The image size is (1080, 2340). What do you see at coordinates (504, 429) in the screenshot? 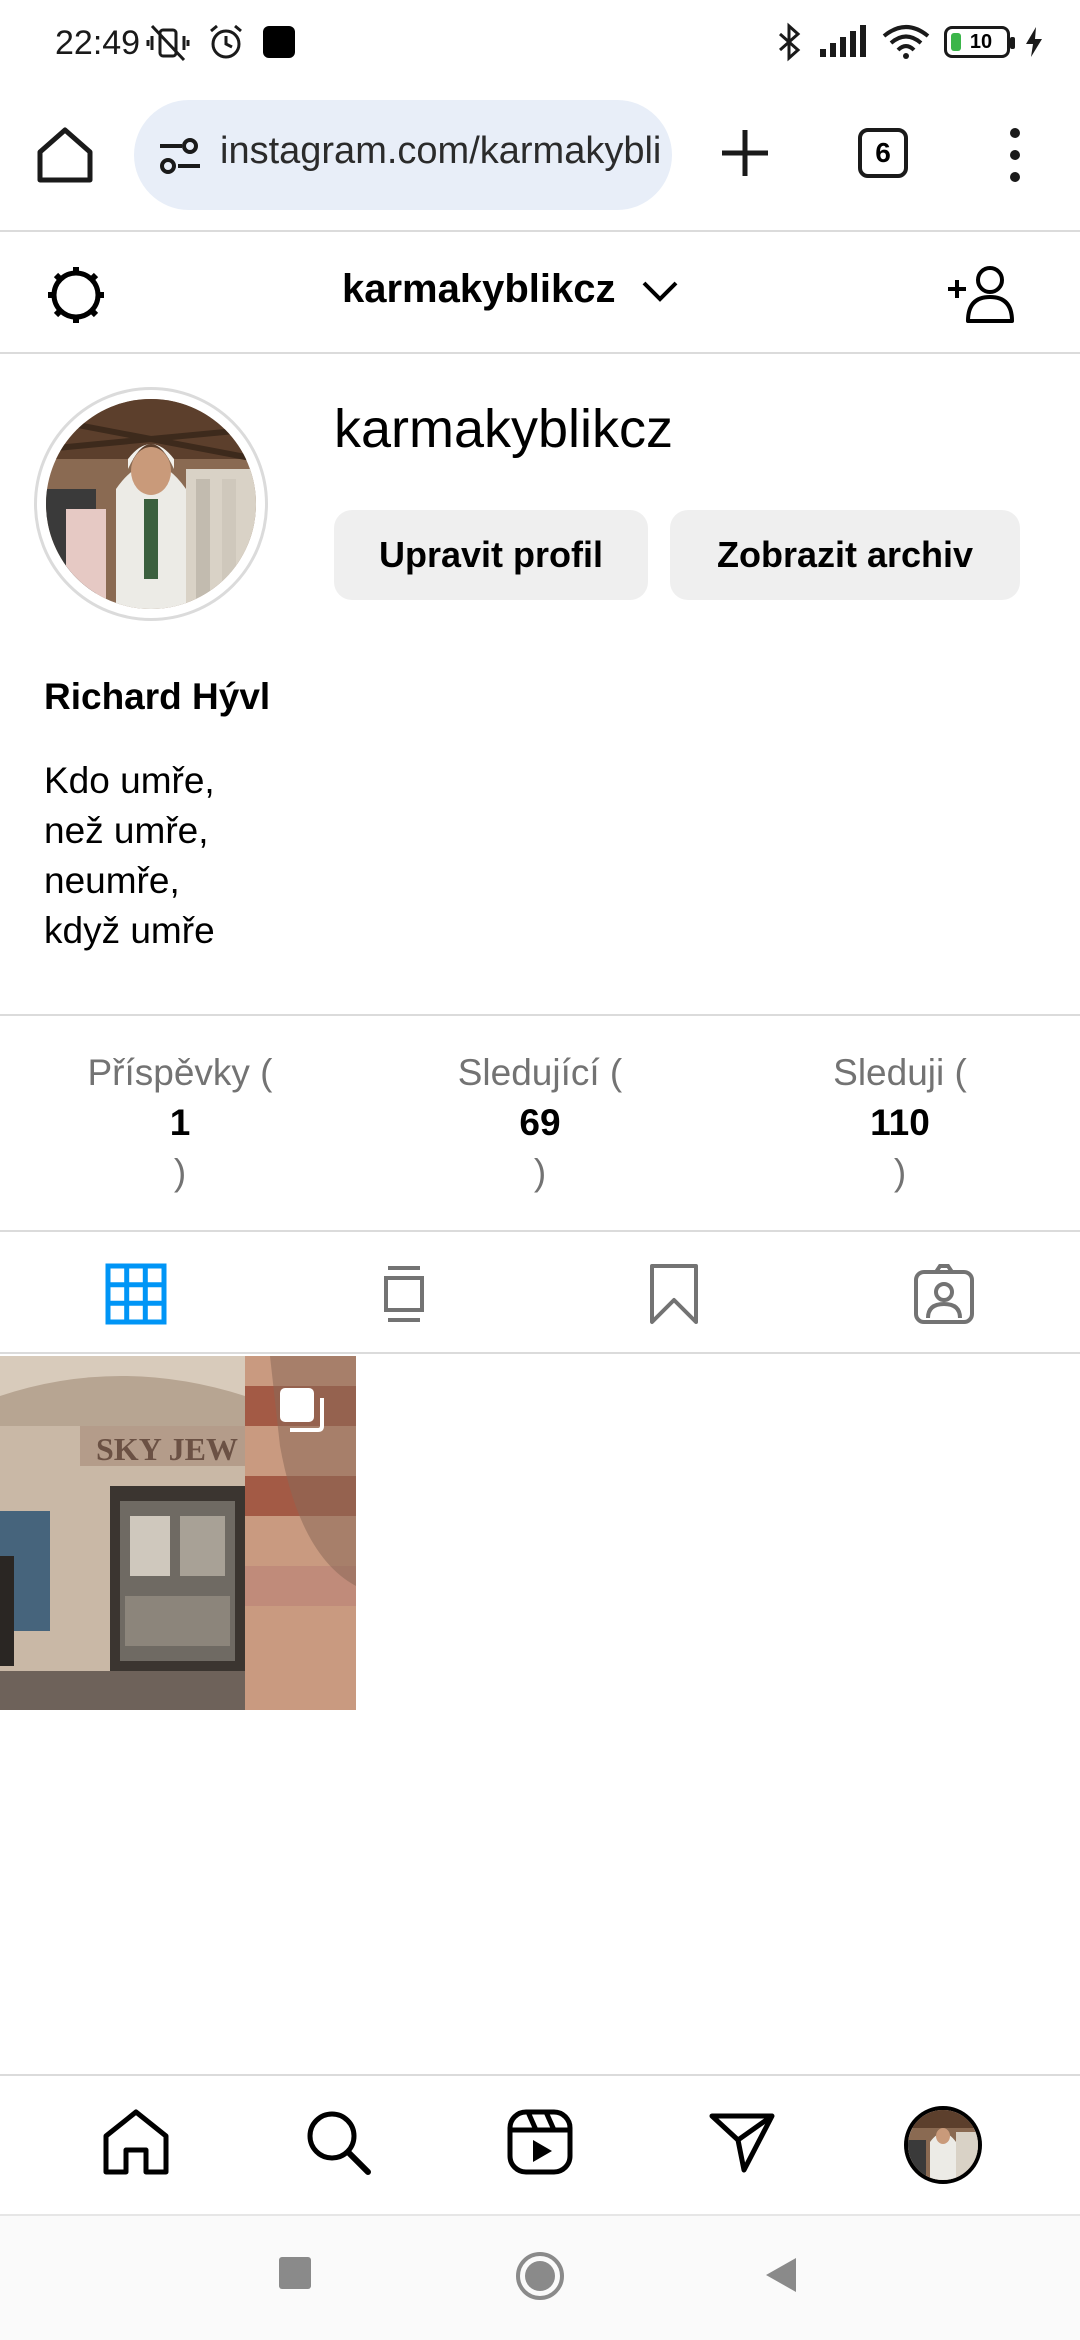
I see `profile-username: karmakyblikcz` at bounding box center [504, 429].